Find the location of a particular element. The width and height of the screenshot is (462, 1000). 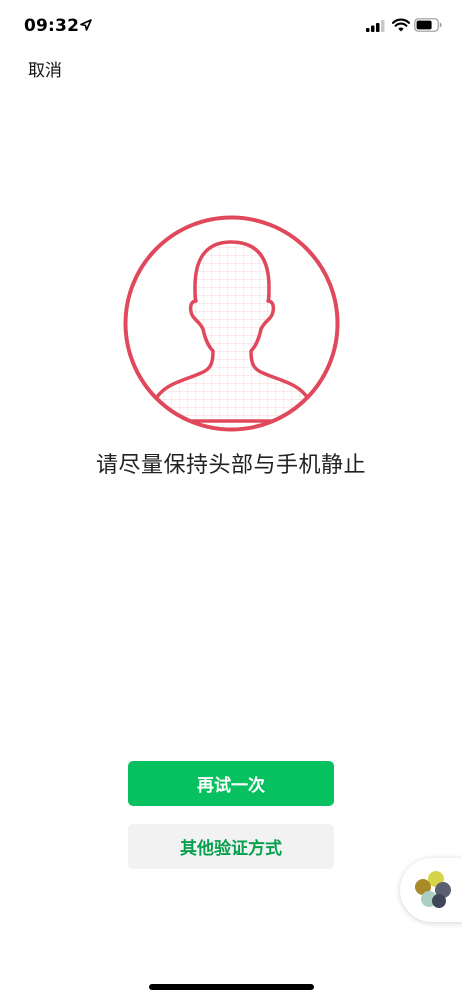

app-logo-icon is located at coordinates (433, 889).